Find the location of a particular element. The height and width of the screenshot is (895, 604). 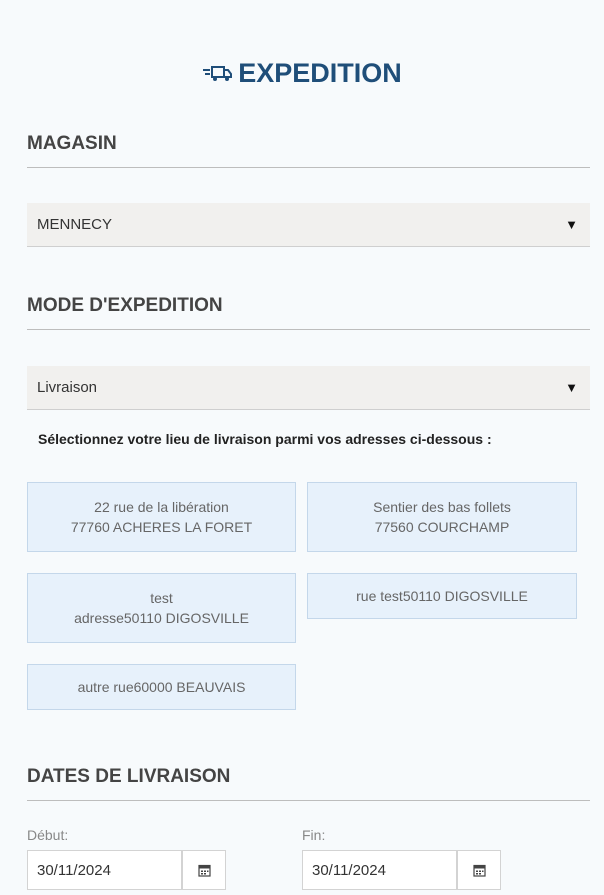

truck-icon is located at coordinates (217, 74).